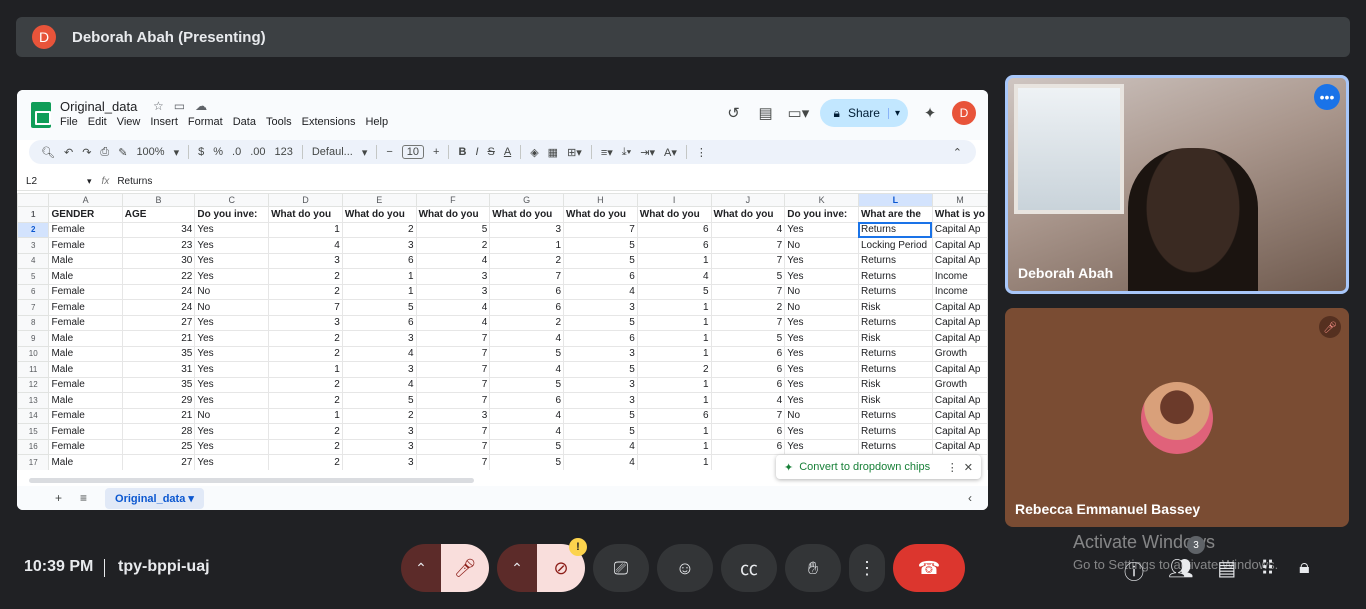 Image resolution: width=1366 pixels, height=609 pixels. I want to click on borders-icon: ▦, so click(553, 152).